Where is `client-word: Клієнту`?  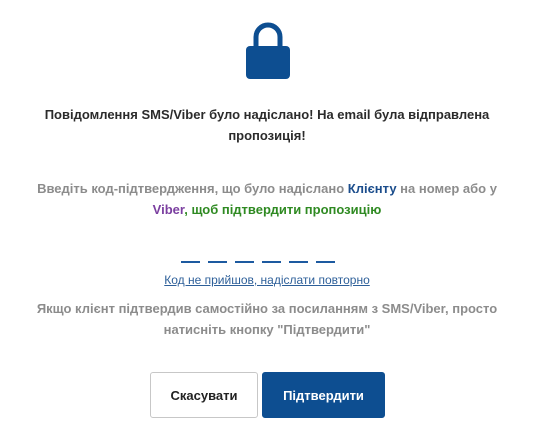 client-word: Клієнту is located at coordinates (372, 188).